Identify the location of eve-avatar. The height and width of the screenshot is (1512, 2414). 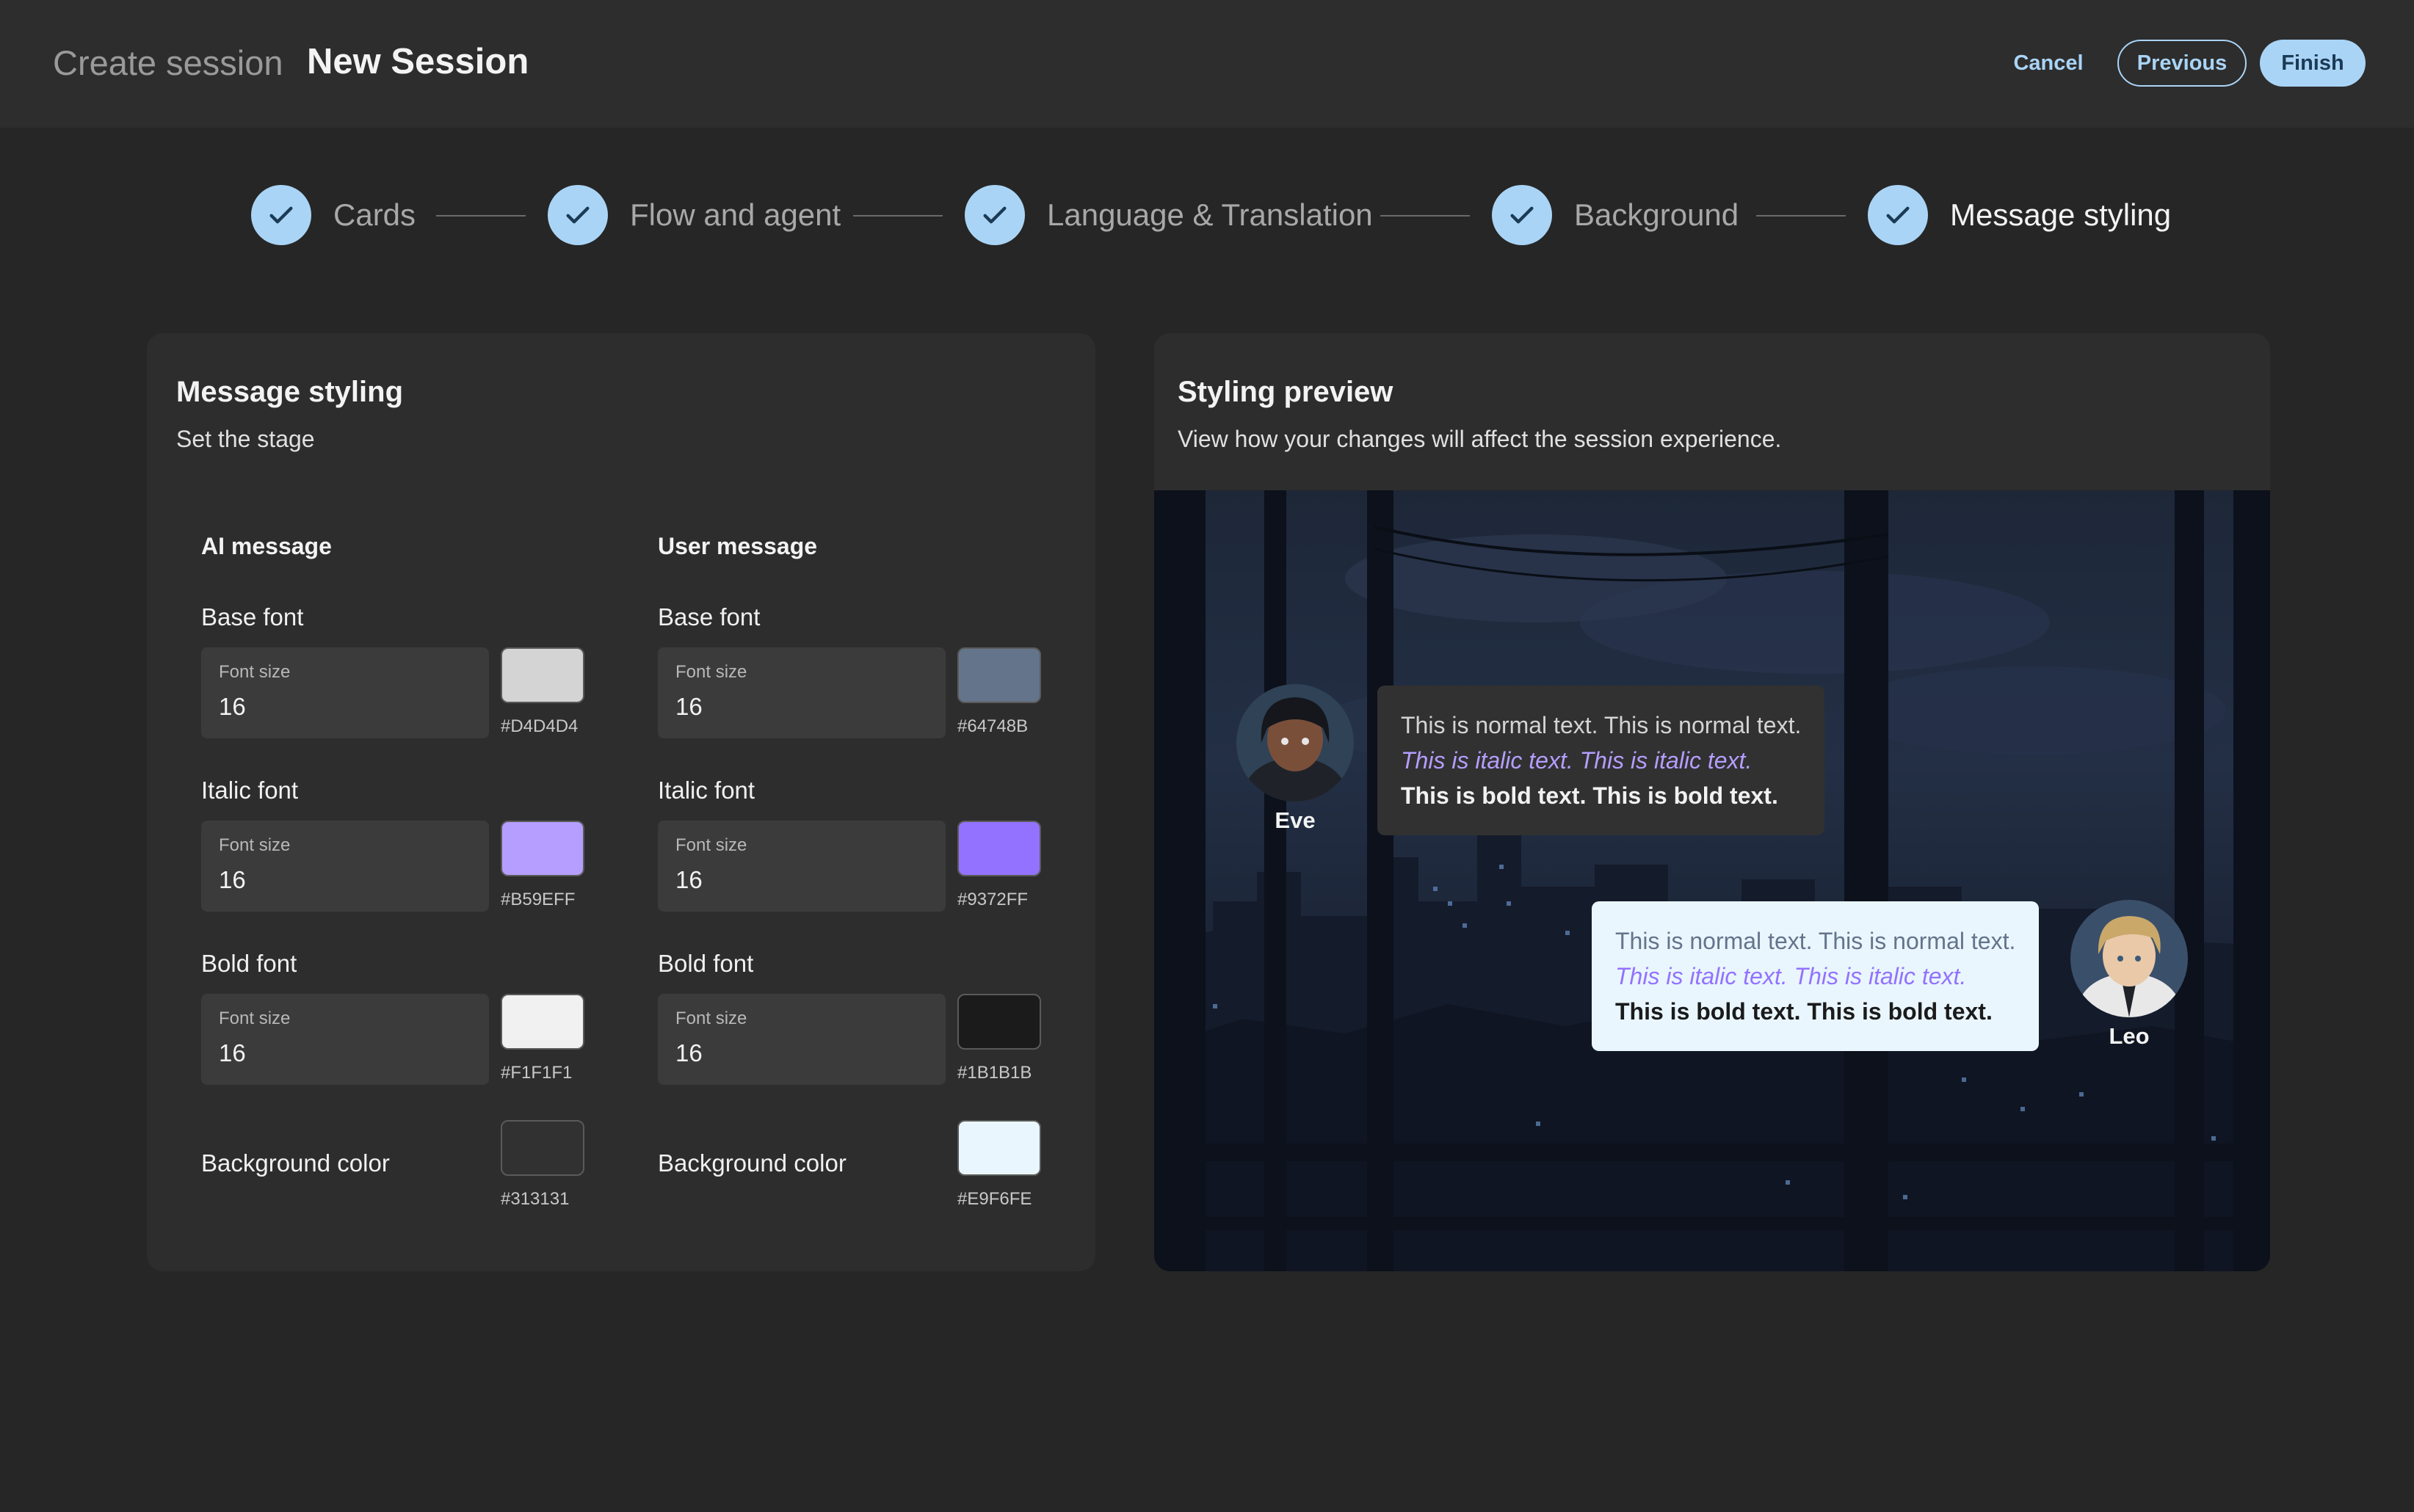
(1295, 743).